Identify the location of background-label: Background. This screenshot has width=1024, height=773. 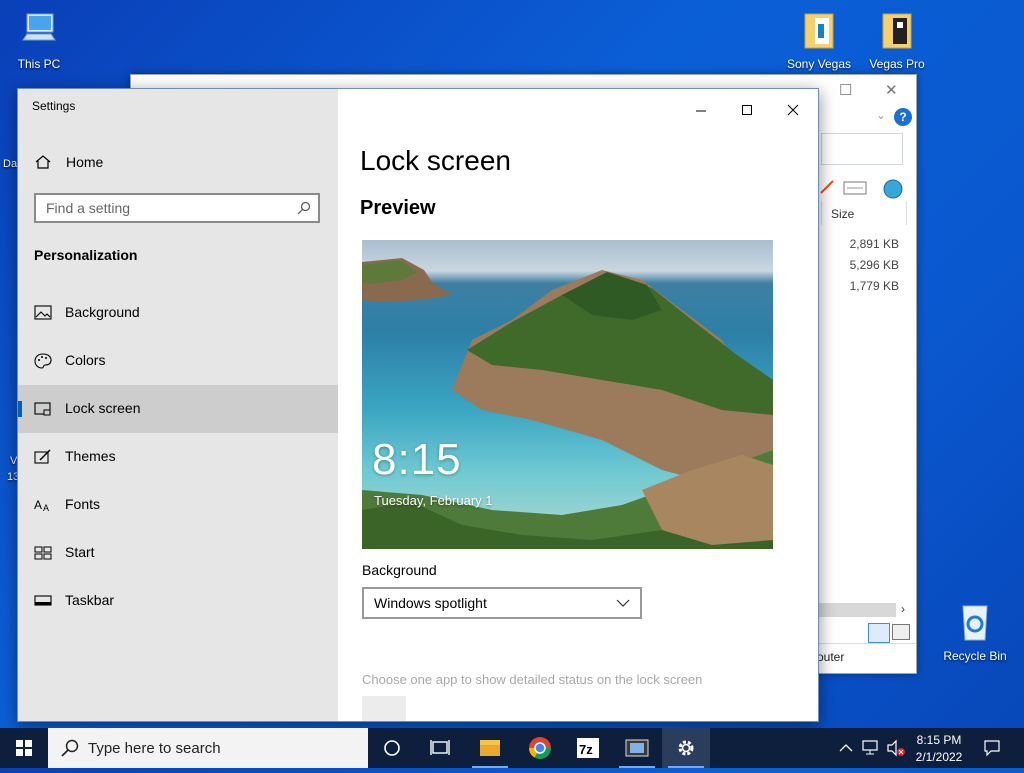
(399, 570).